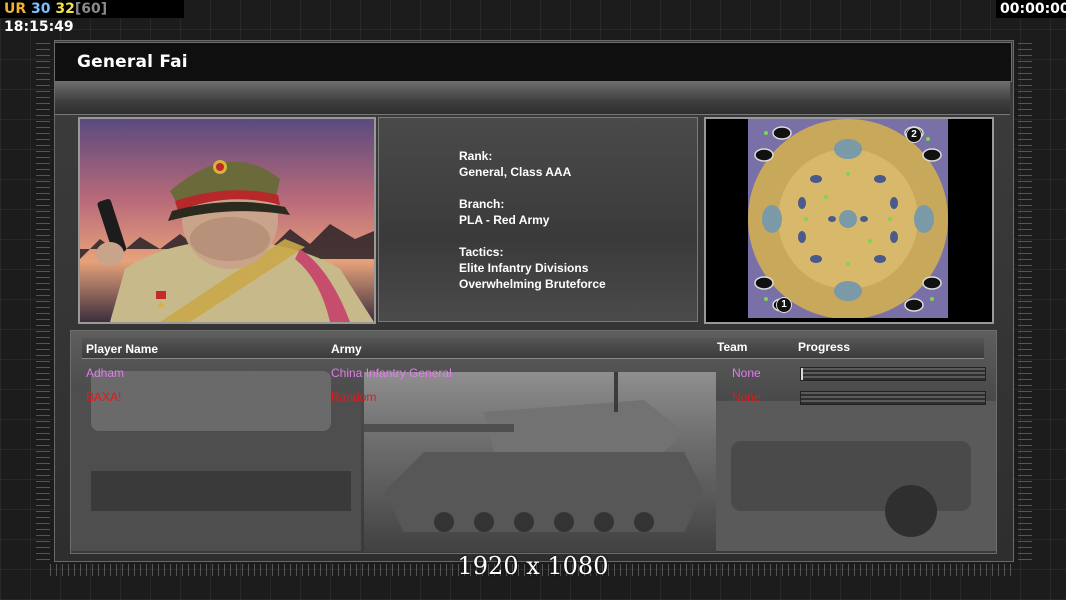  Describe the element at coordinates (65, 9) in the screenshot. I see `hud-value-2: 32` at that location.